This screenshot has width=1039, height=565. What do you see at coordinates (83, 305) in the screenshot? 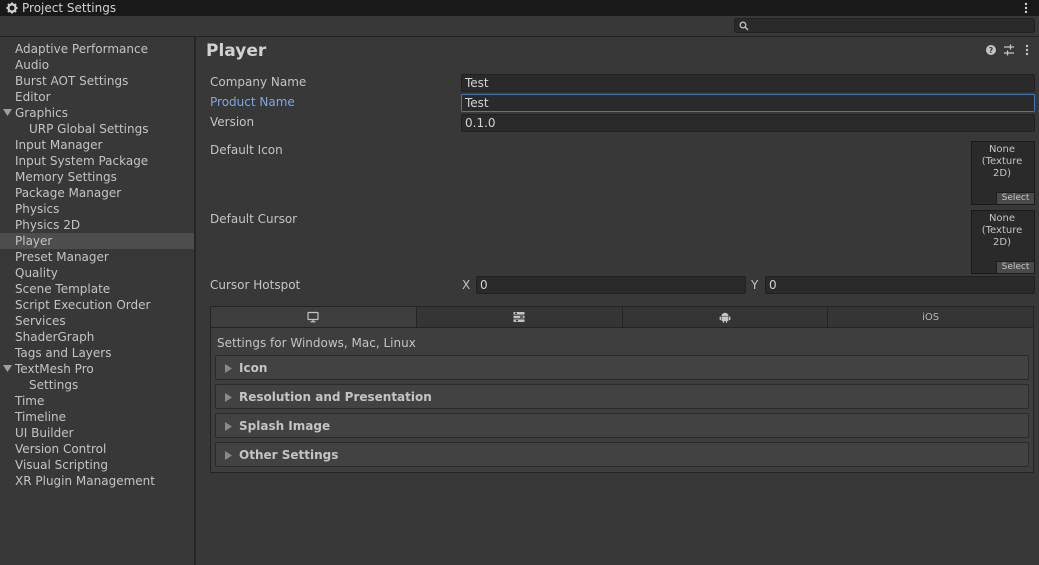
I see `sidebar-item-label: Script Execution Order` at bounding box center [83, 305].